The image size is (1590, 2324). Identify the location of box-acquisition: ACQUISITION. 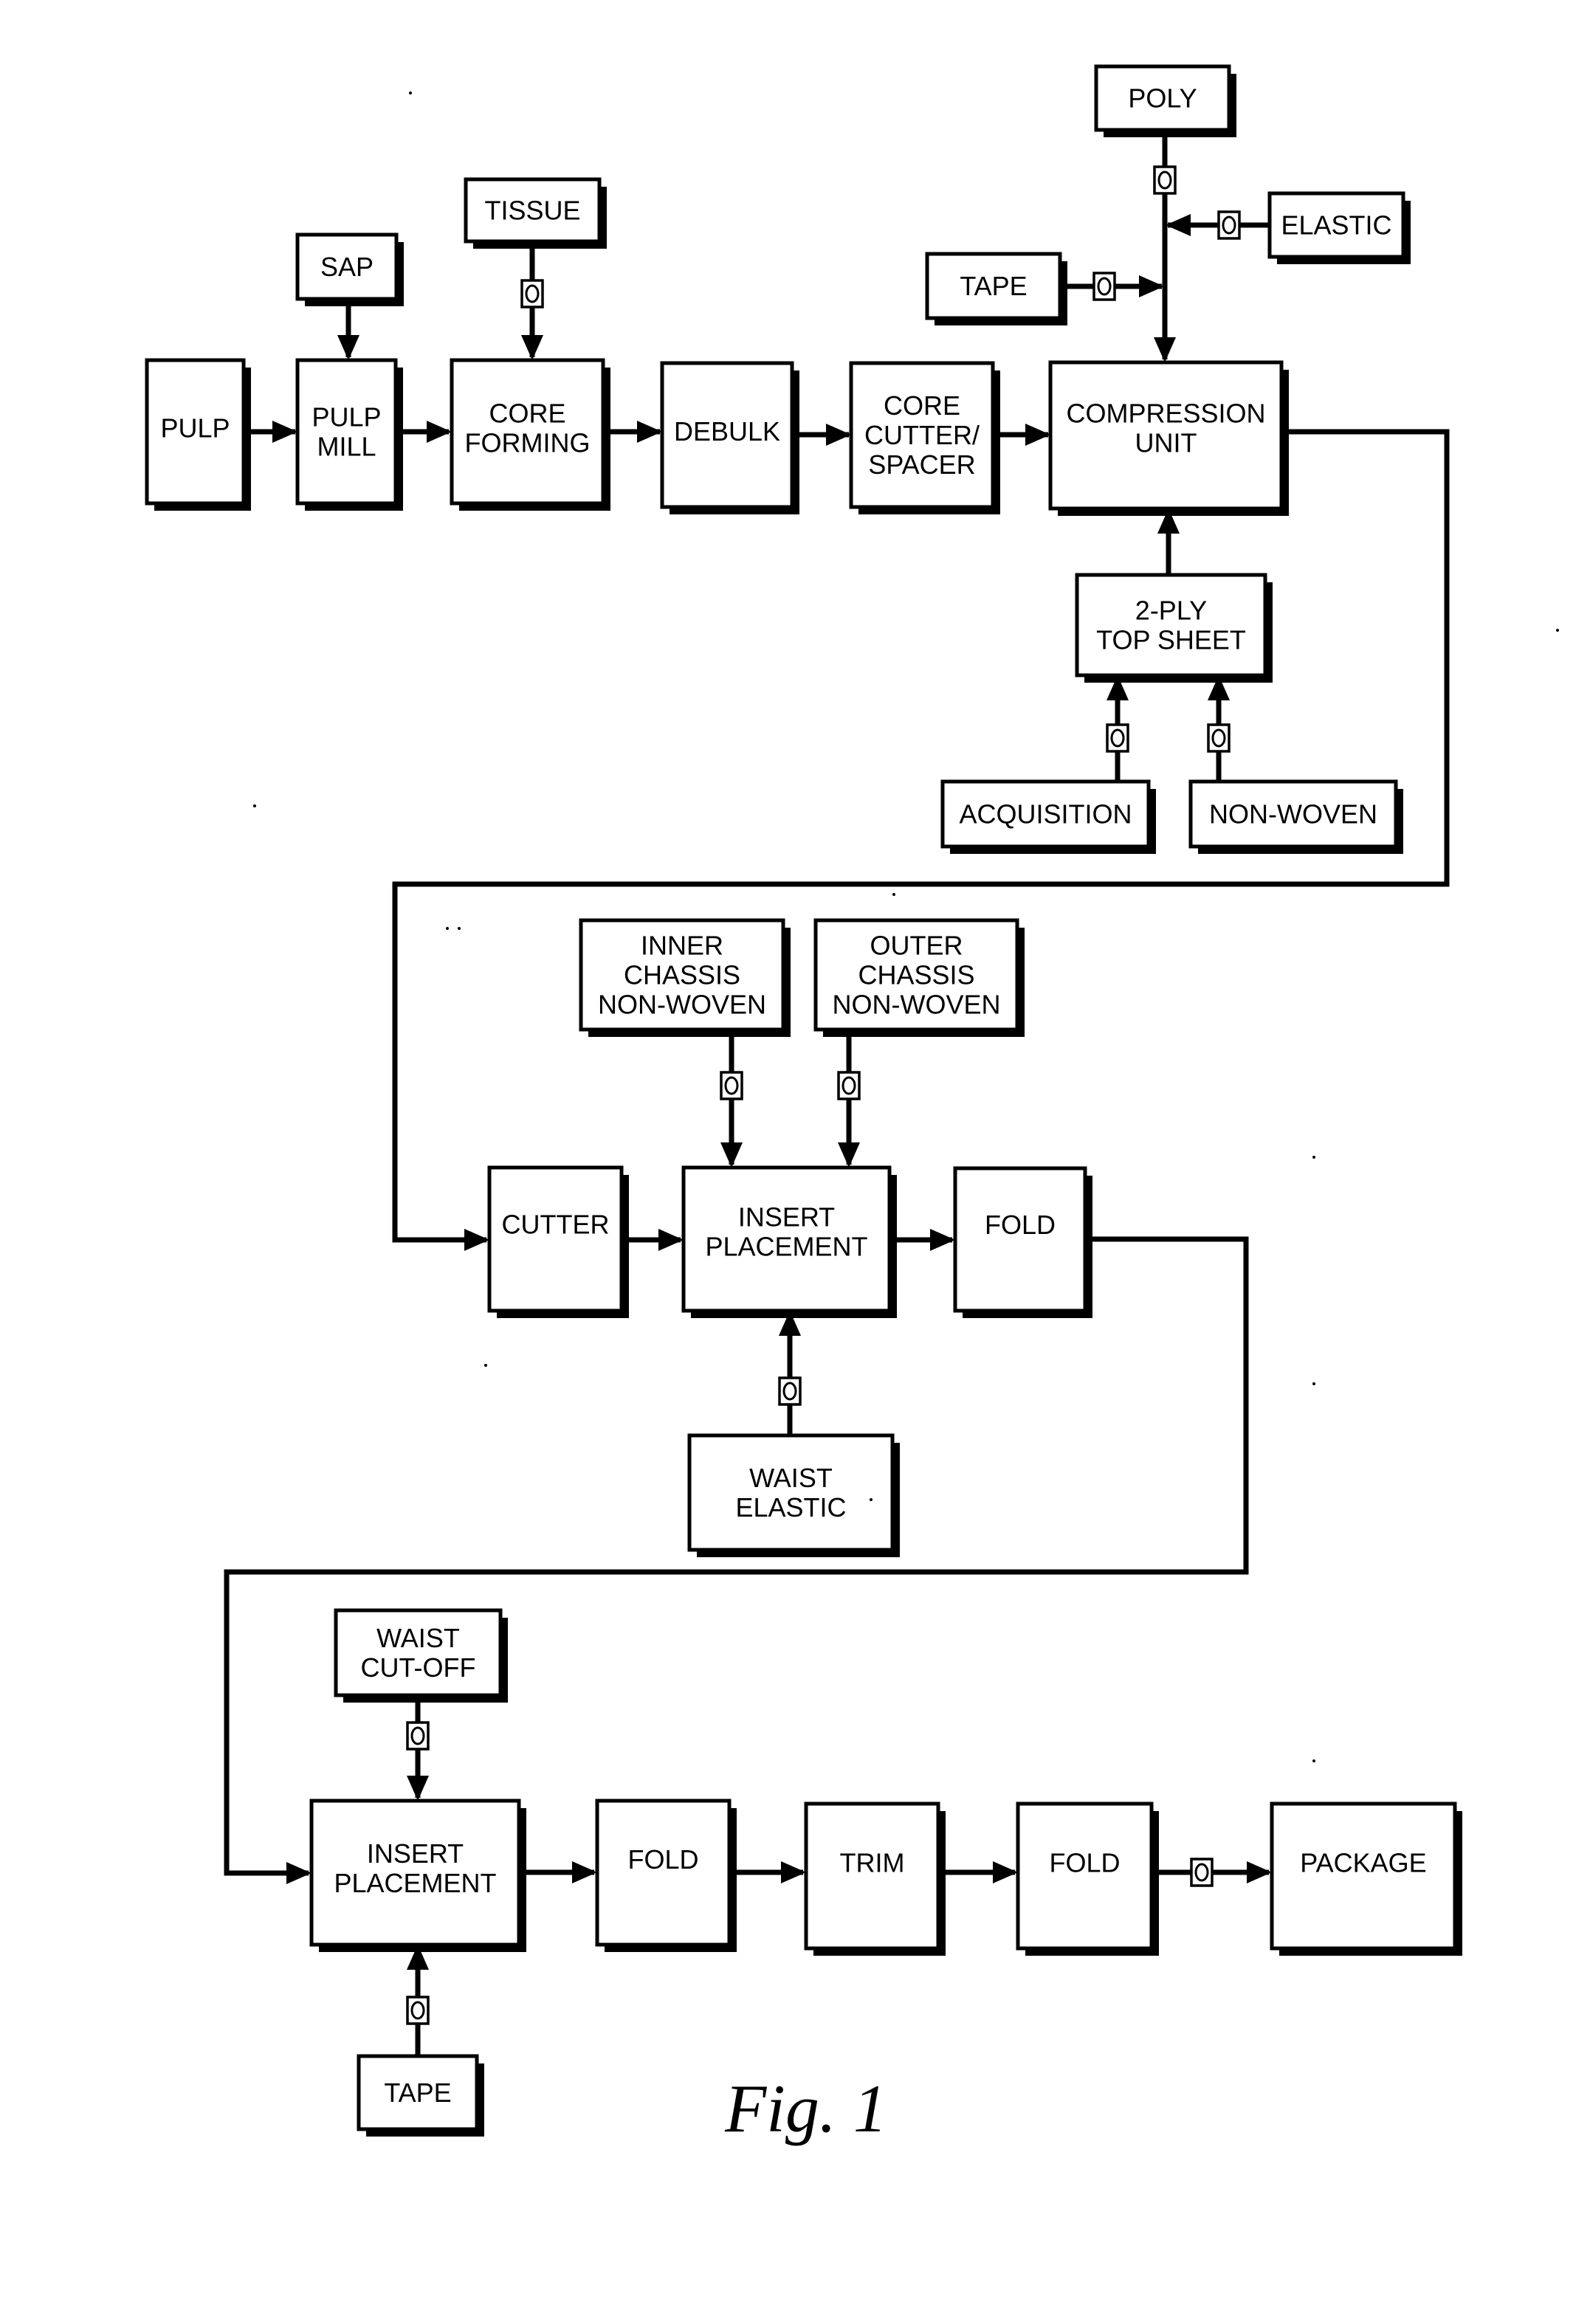
(1048, 817).